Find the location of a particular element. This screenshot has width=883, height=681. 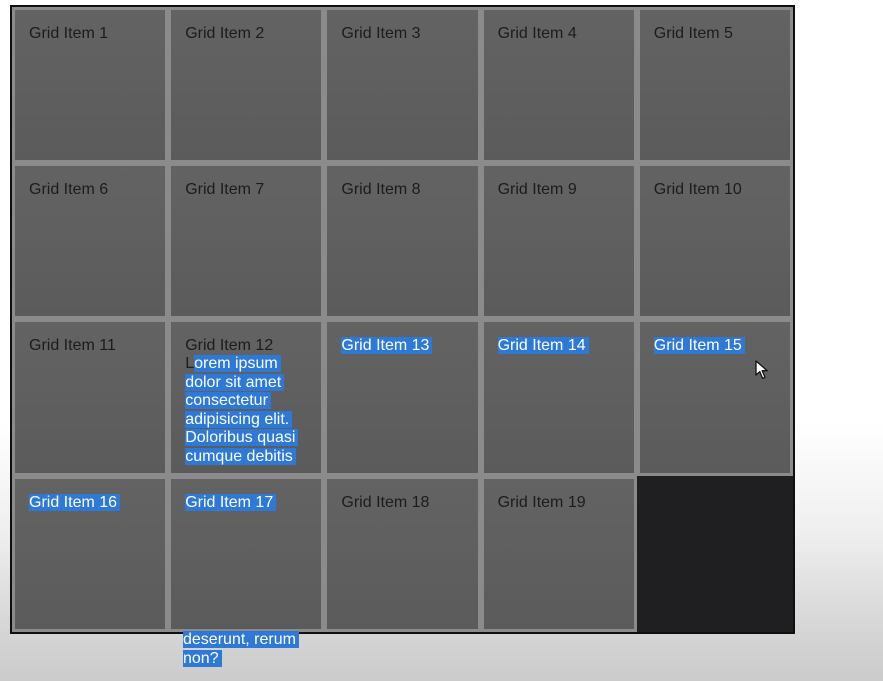

empty-grid-cell is located at coordinates (715, 554).